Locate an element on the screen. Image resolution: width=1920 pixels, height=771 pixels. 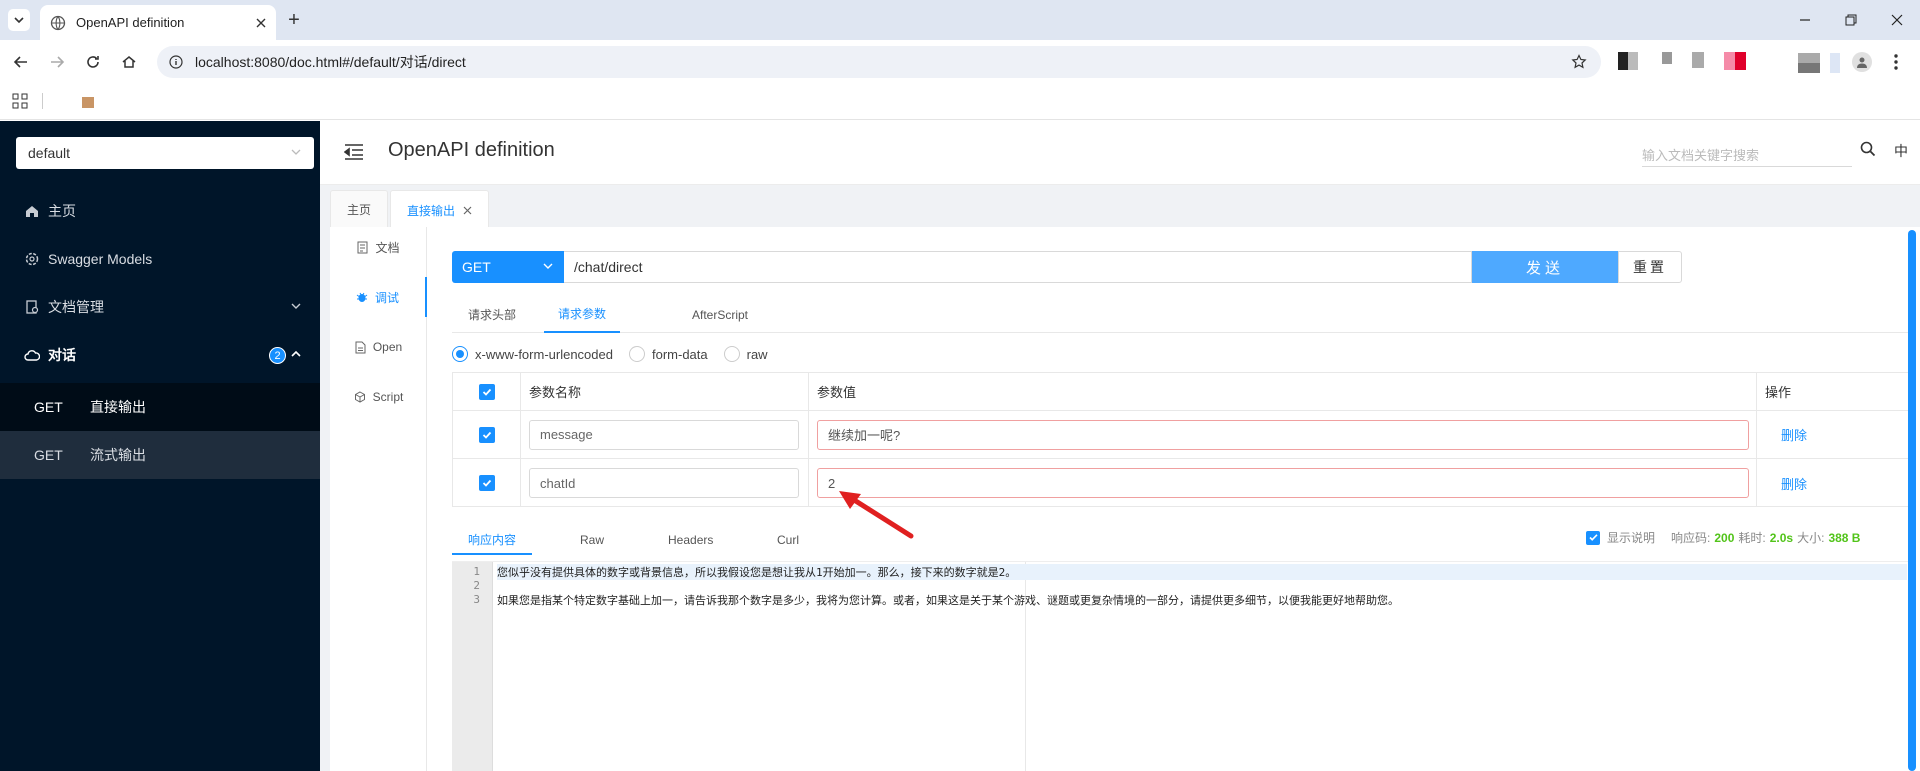
line-gutter: 1 2 3 is located at coordinates (472, 666).